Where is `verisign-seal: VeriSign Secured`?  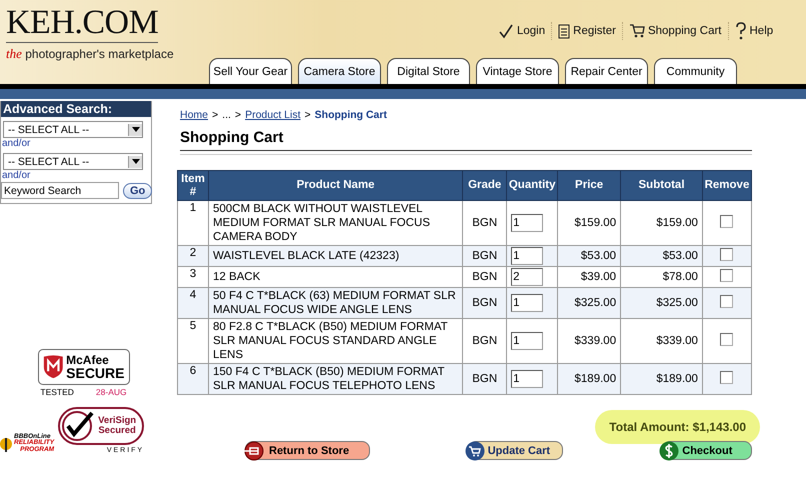
verisign-seal: VeriSign Secured is located at coordinates (101, 426).